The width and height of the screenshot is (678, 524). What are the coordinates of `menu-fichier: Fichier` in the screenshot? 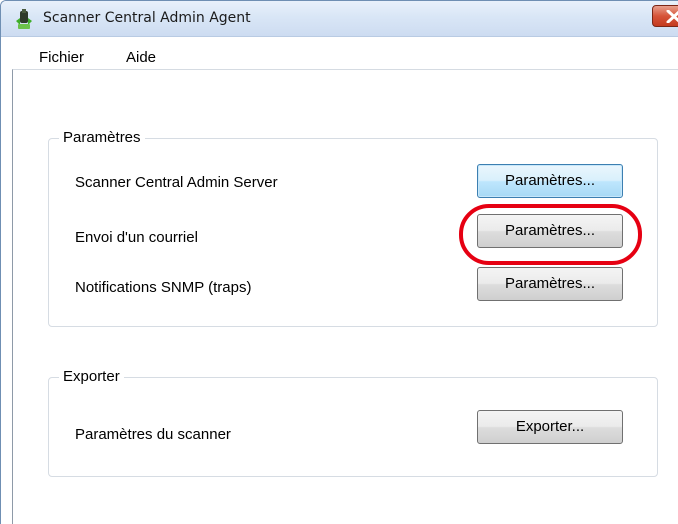 It's located at (61, 57).